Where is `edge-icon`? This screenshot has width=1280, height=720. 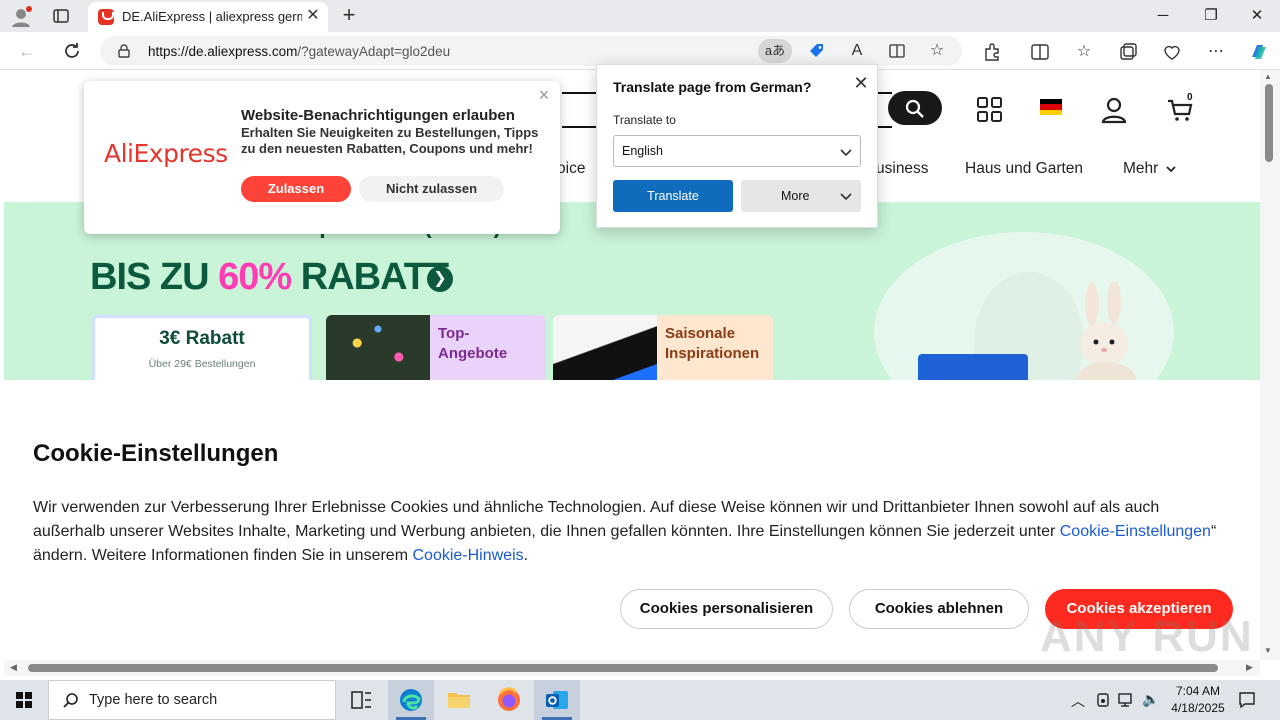 edge-icon is located at coordinates (411, 700).